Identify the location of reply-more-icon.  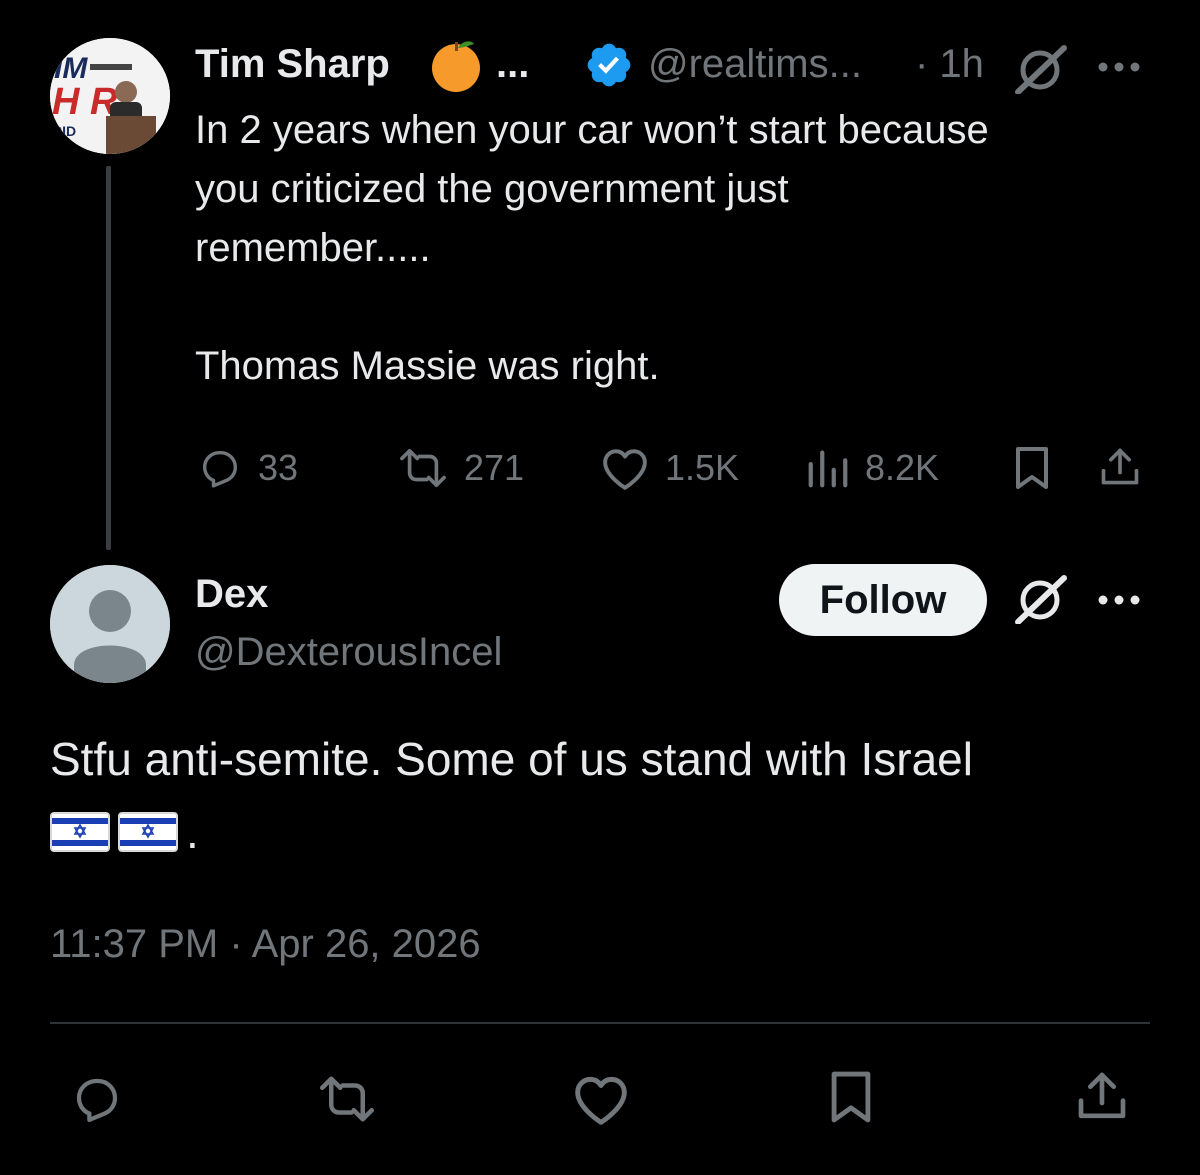
(1119, 600).